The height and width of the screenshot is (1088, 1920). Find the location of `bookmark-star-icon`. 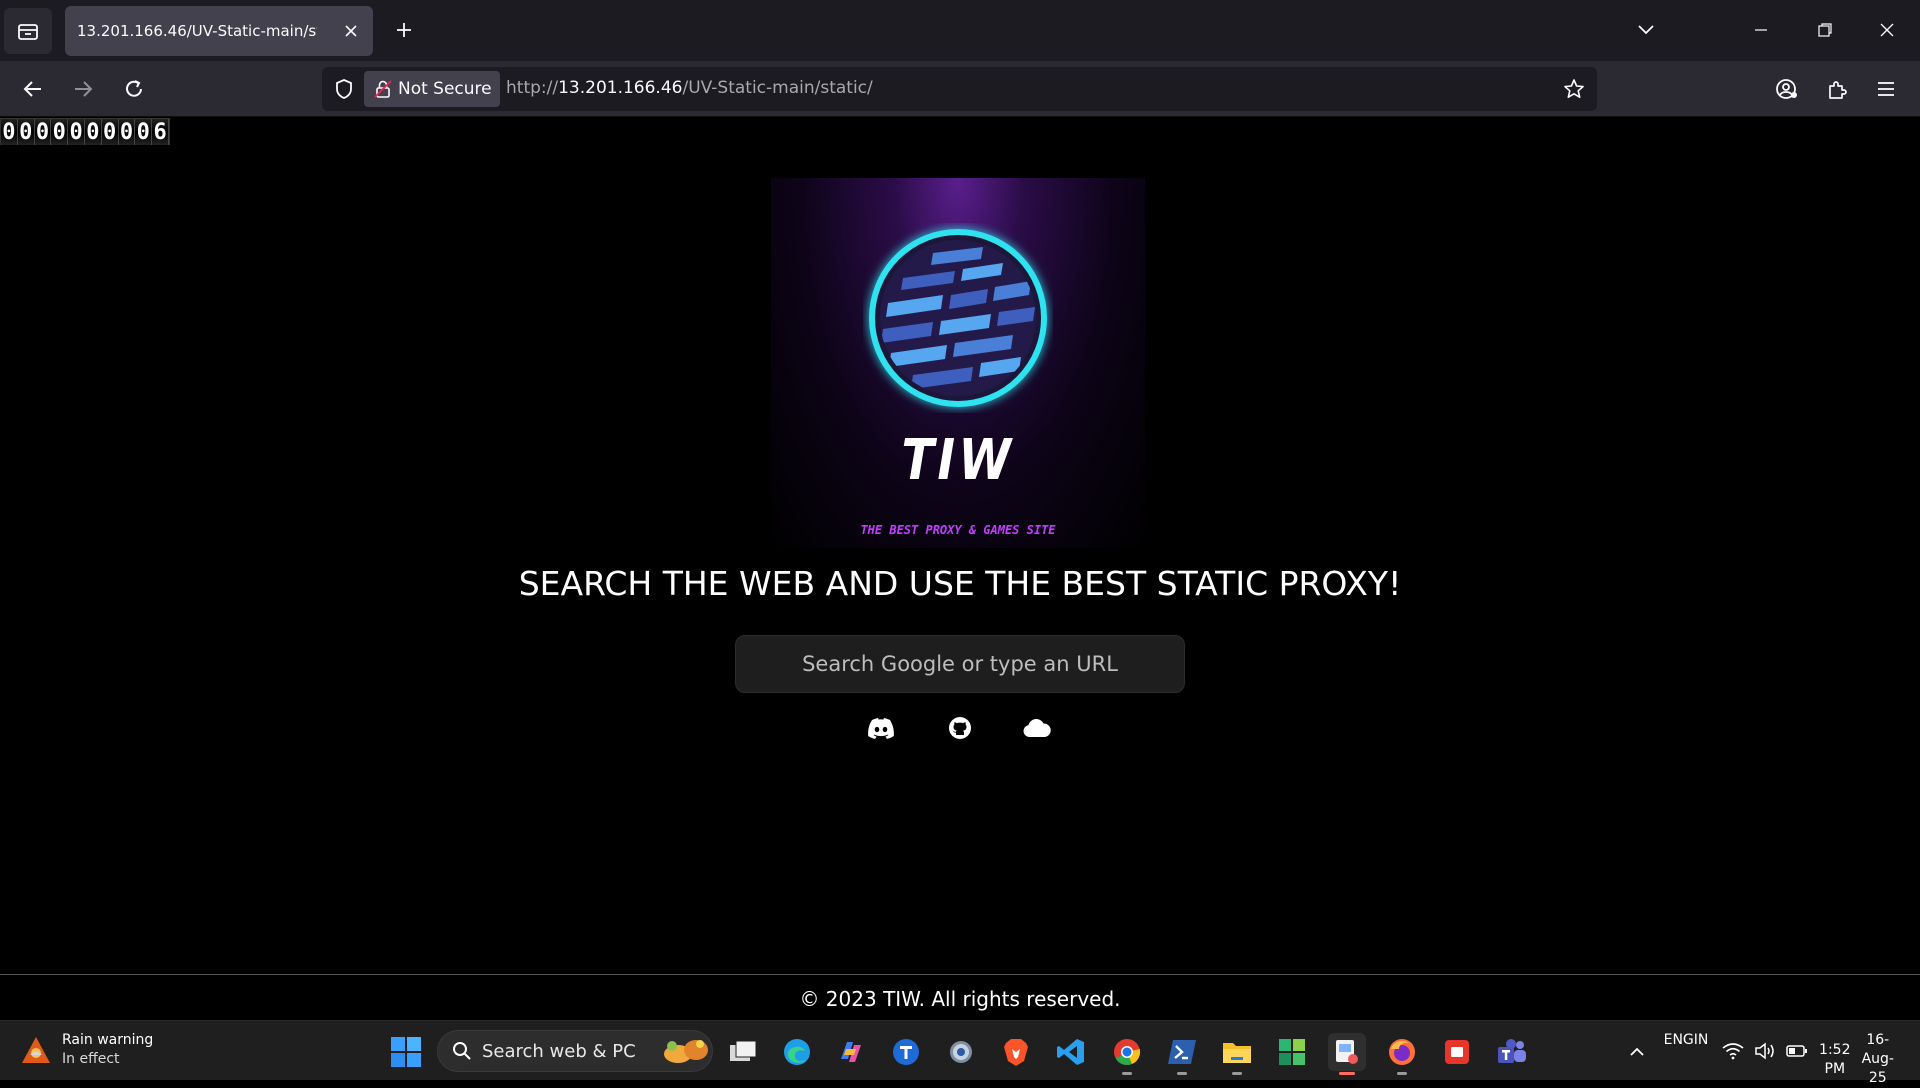

bookmark-star-icon is located at coordinates (1574, 89).